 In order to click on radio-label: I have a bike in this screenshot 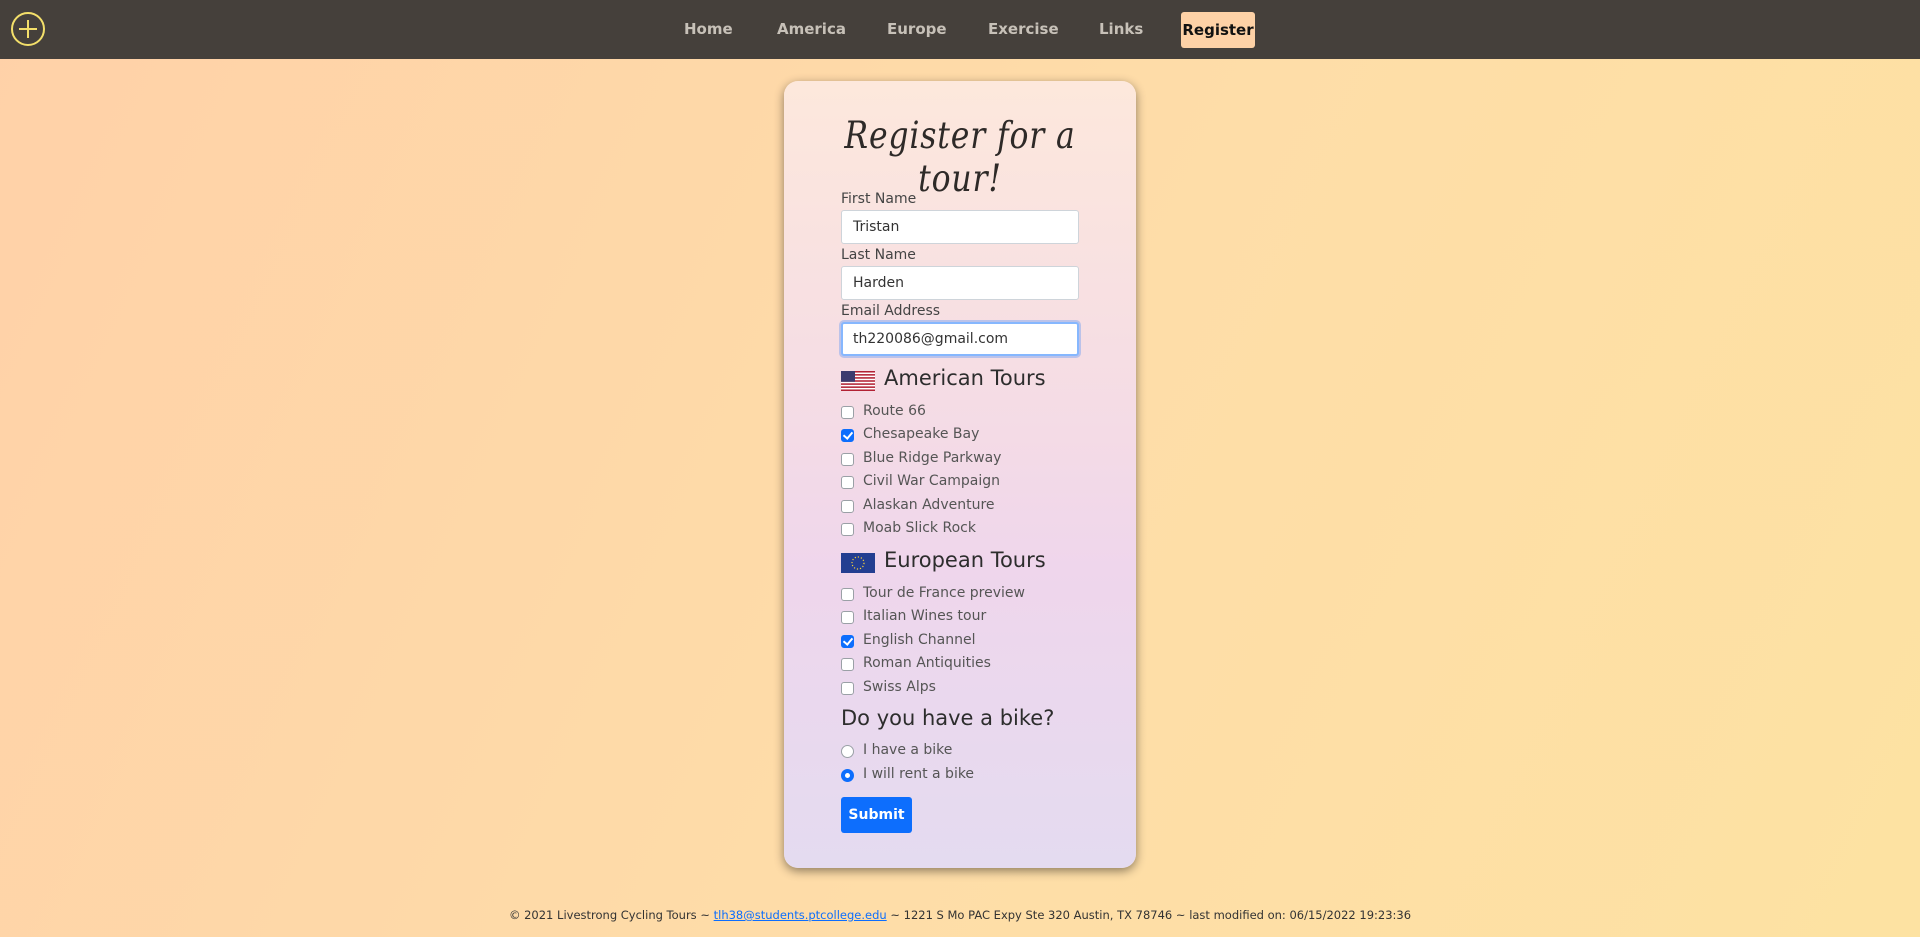, I will do `click(908, 750)`.